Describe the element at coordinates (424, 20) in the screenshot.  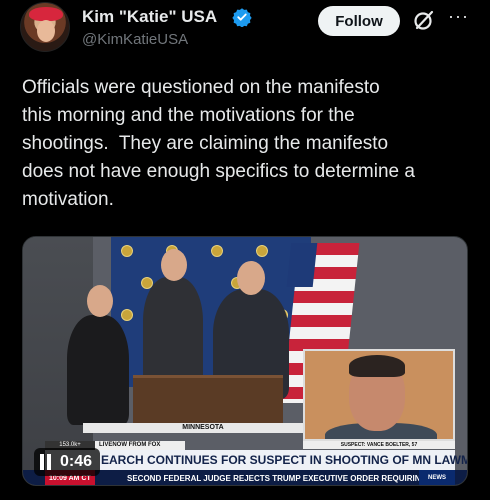
I see `grok-icon` at that location.